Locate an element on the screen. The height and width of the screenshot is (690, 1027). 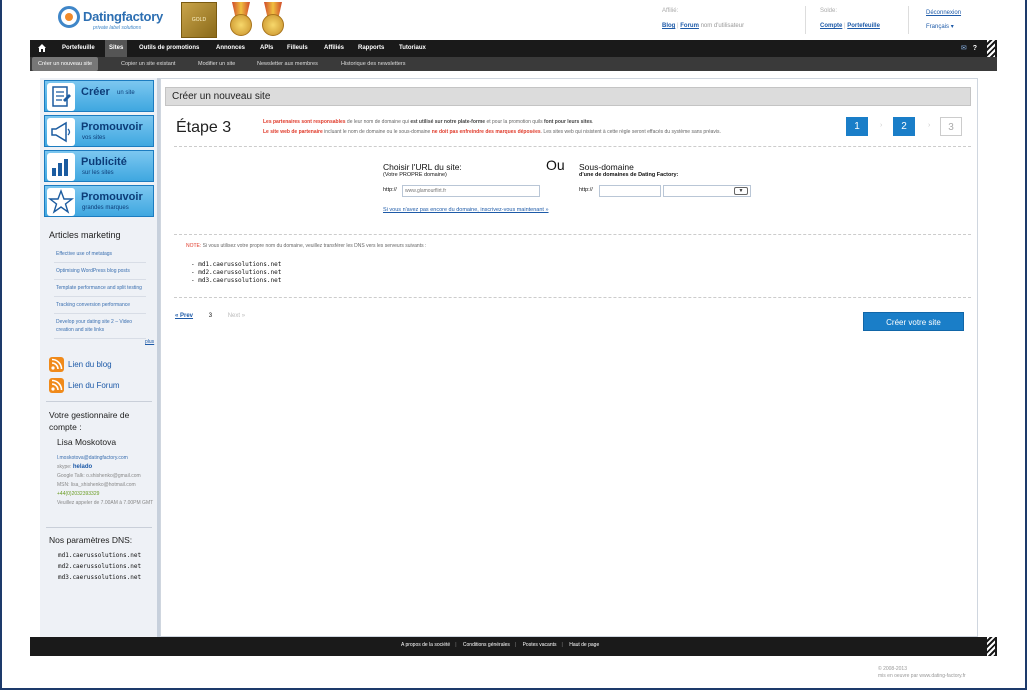
article-link: Optimising WordPress blog posts is located at coordinates (100, 271).